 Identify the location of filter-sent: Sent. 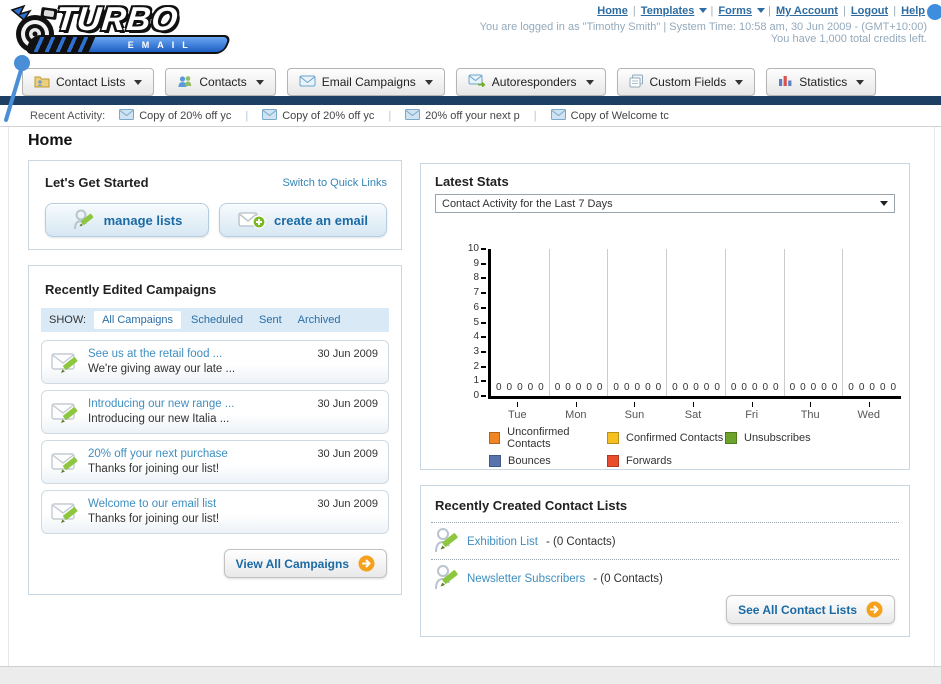
(270, 320).